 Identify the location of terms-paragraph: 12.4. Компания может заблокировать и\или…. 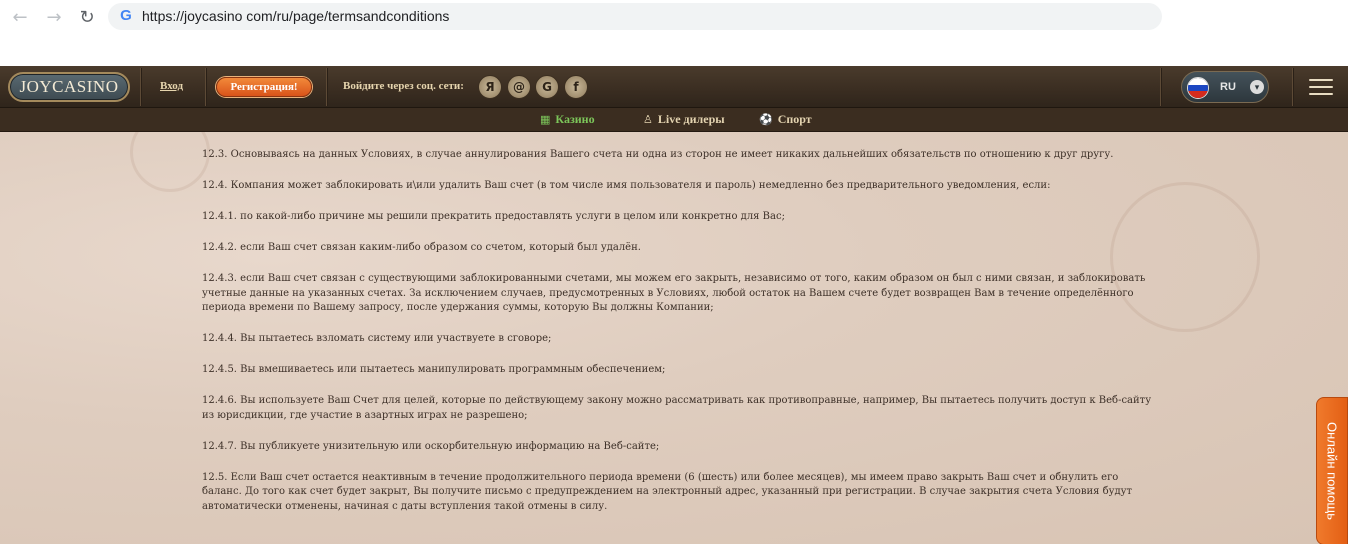
(626, 185).